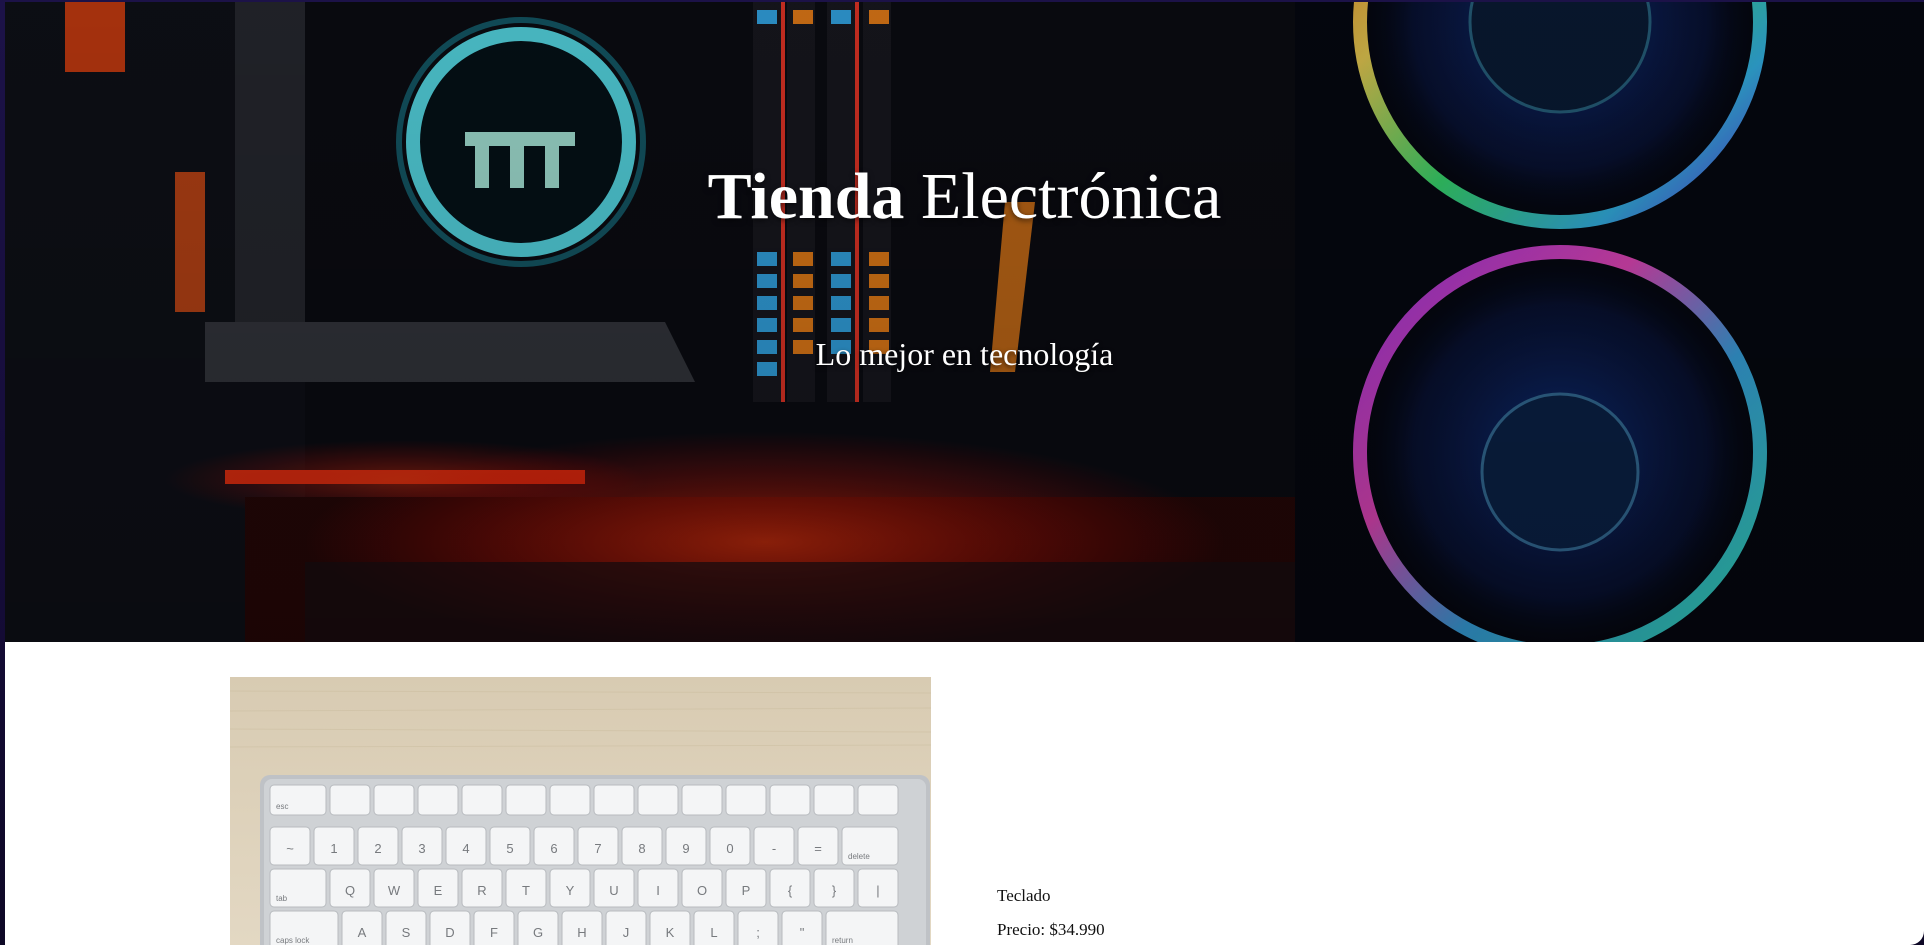 The width and height of the screenshot is (1924, 945). Describe the element at coordinates (581, 932) in the screenshot. I see `keyboard-key-label: H` at that location.